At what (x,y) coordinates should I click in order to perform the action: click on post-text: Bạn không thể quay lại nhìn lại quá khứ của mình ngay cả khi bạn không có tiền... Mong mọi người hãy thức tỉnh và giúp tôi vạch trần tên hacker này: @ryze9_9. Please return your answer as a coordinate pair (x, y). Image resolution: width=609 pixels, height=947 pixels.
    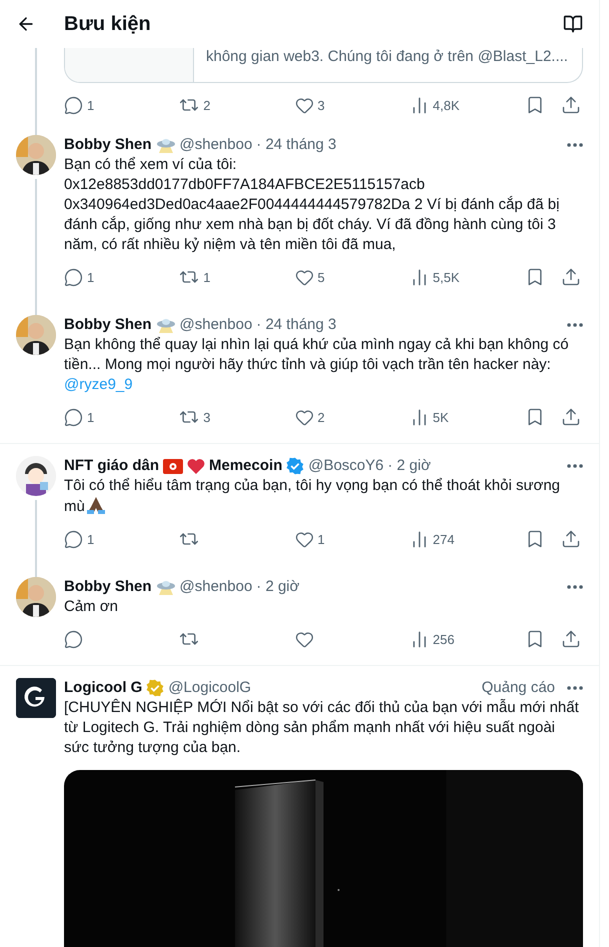
    Looking at the image, I should click on (317, 365).